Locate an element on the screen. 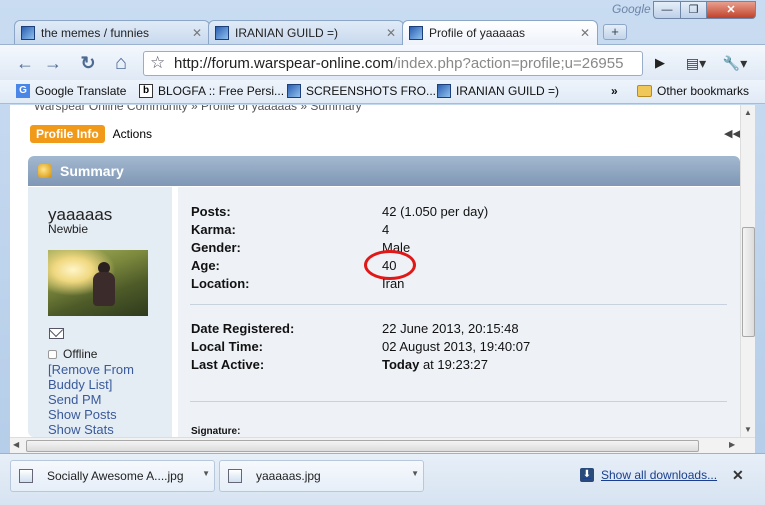  last-active-day: Today is located at coordinates (401, 364).